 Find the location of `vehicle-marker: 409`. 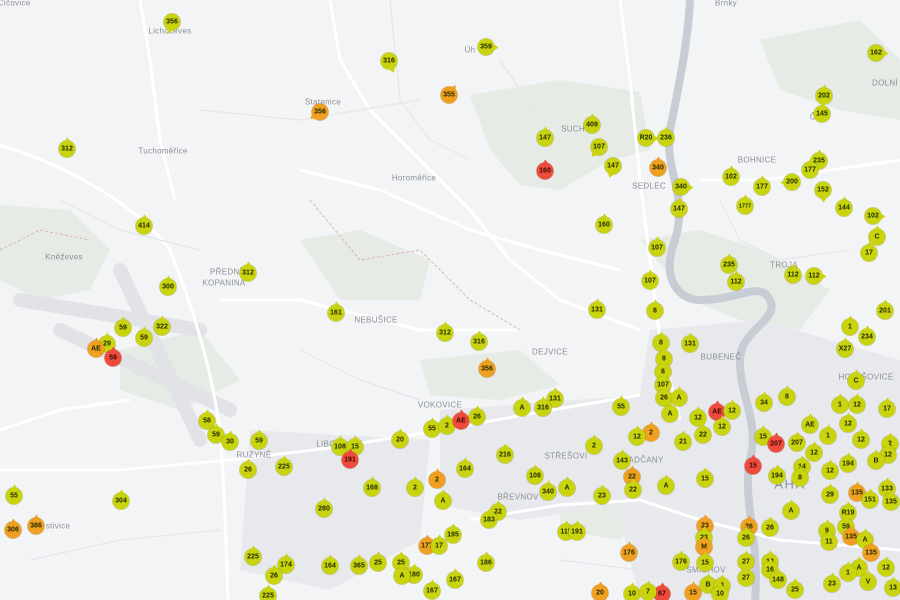

vehicle-marker: 409 is located at coordinates (592, 123).